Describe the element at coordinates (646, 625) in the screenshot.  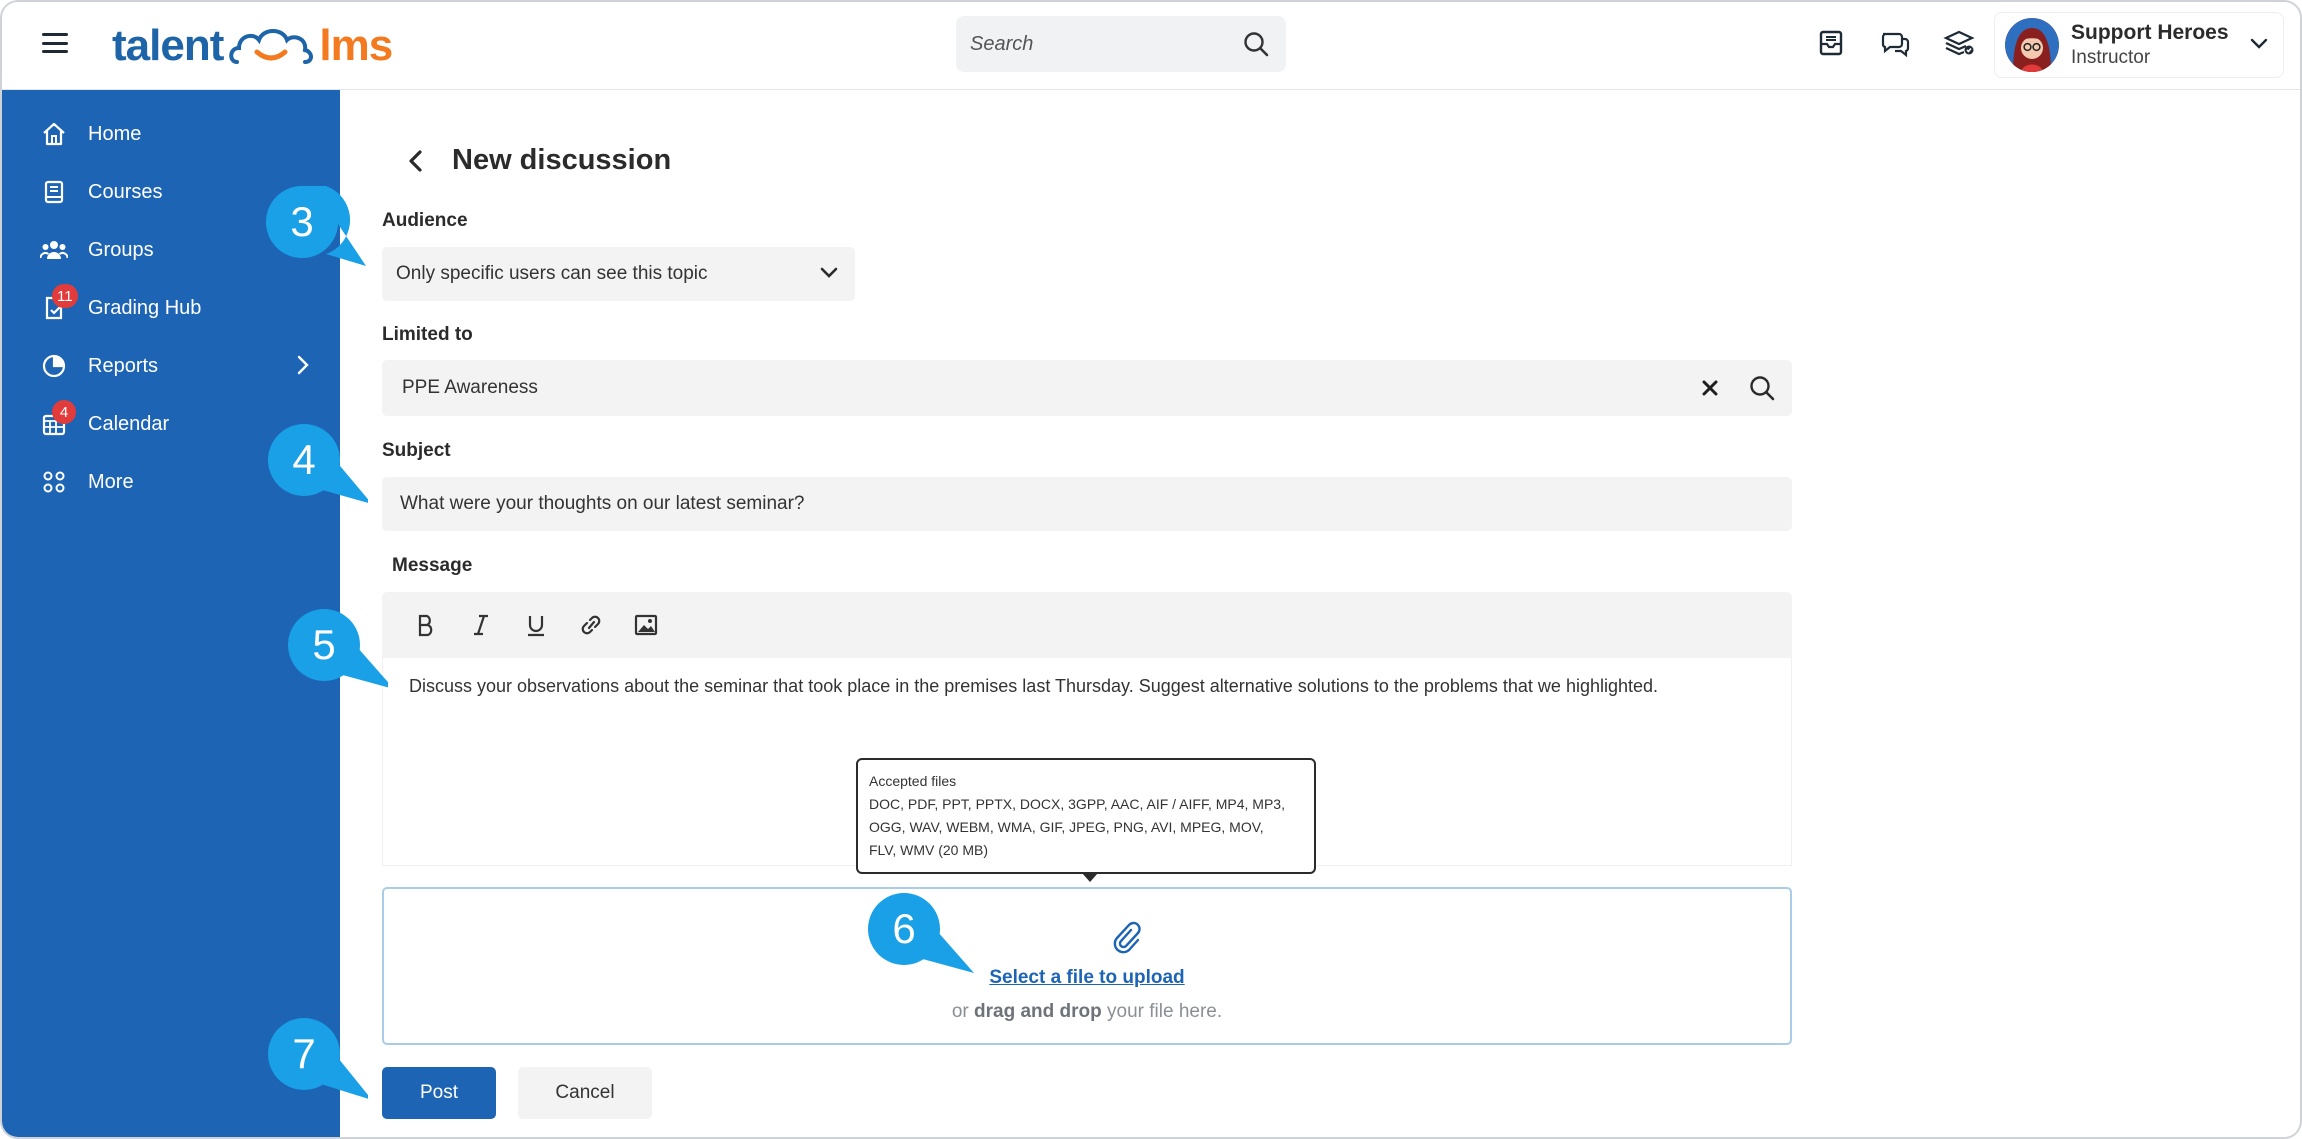
I see `image-icon` at that location.